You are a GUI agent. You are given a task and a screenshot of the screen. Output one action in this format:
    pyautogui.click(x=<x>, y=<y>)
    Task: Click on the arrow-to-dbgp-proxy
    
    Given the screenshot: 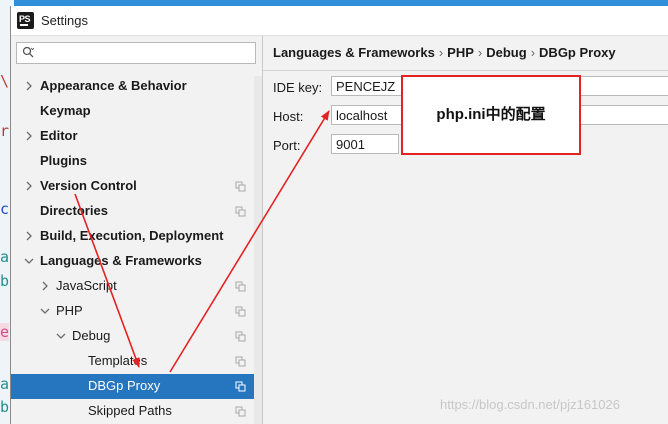 What is the action you would take?
    pyautogui.click(x=107, y=280)
    